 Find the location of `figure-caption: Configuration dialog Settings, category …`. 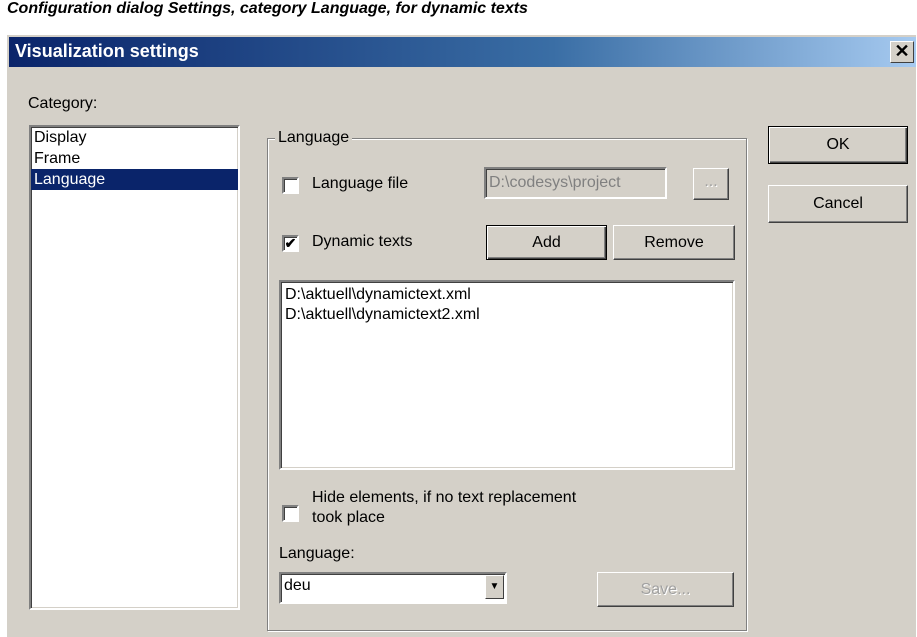

figure-caption: Configuration dialog Settings, category … is located at coordinates (267, 8).